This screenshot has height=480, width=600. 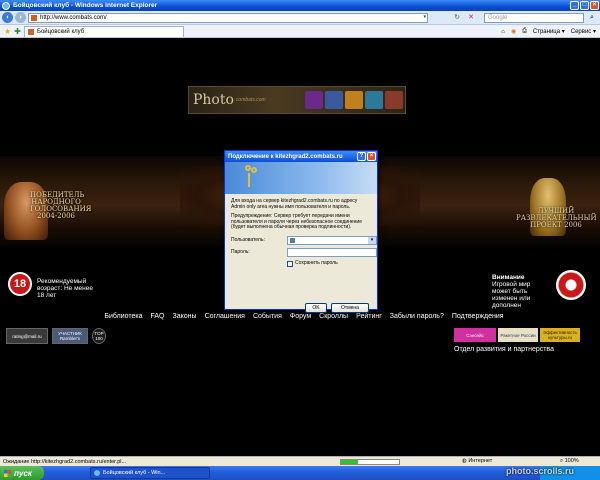 What do you see at coordinates (252, 178) in the screenshot?
I see `keys-icon` at bounding box center [252, 178].